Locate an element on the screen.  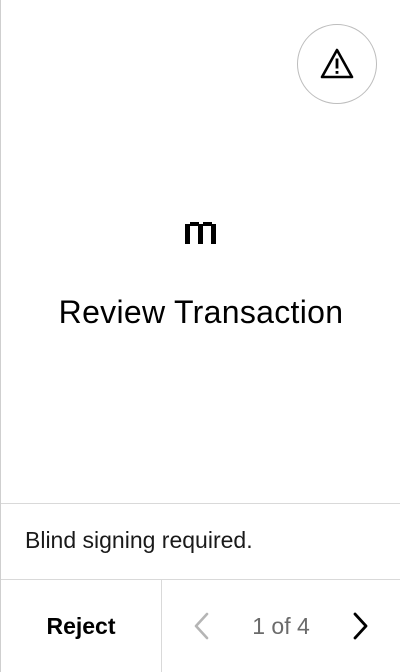
next-page-button is located at coordinates (360, 626).